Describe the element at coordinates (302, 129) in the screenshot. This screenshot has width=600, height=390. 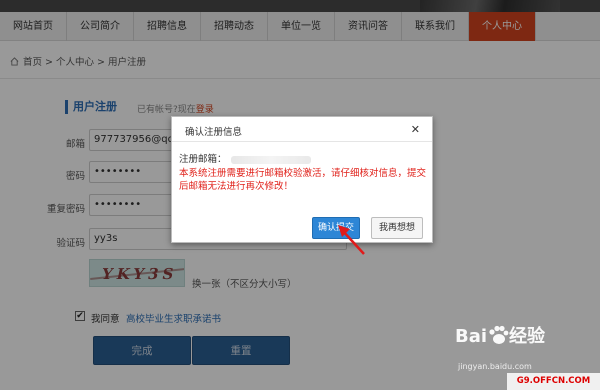
I see `dialog-header: 确认注册信息 ✕` at that location.